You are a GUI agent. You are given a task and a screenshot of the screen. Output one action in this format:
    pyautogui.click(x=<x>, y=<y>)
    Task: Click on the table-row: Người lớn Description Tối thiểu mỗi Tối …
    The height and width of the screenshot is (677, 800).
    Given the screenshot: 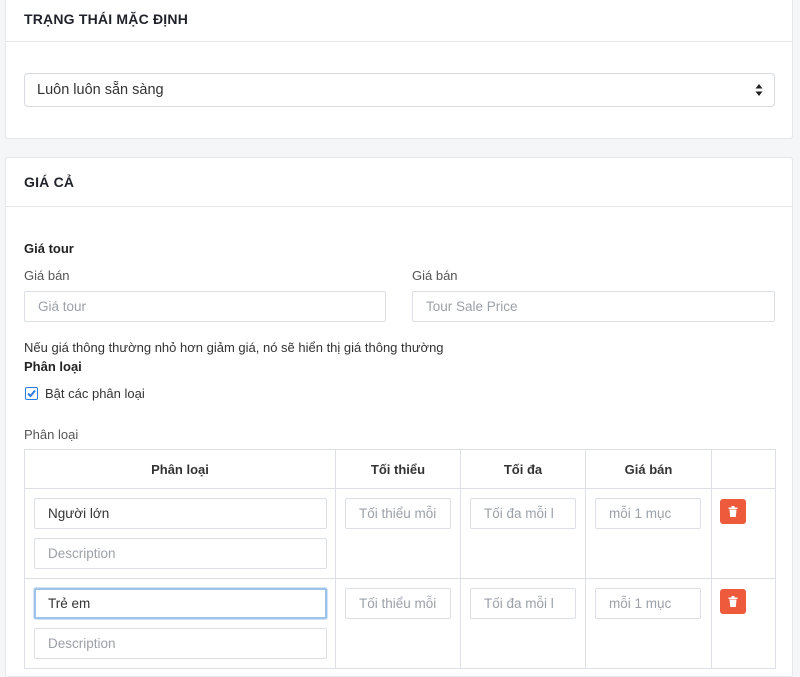 What is the action you would take?
    pyautogui.click(x=400, y=533)
    